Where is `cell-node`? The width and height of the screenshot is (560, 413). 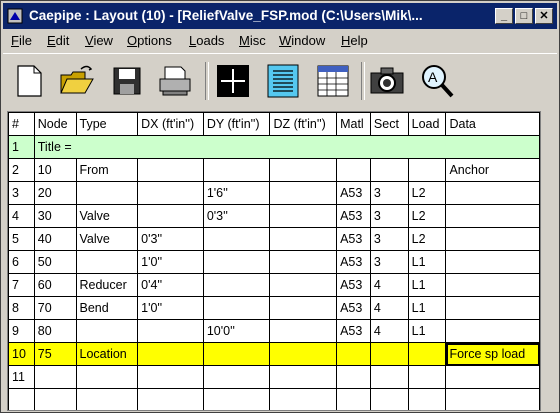 cell-node is located at coordinates (55, 377).